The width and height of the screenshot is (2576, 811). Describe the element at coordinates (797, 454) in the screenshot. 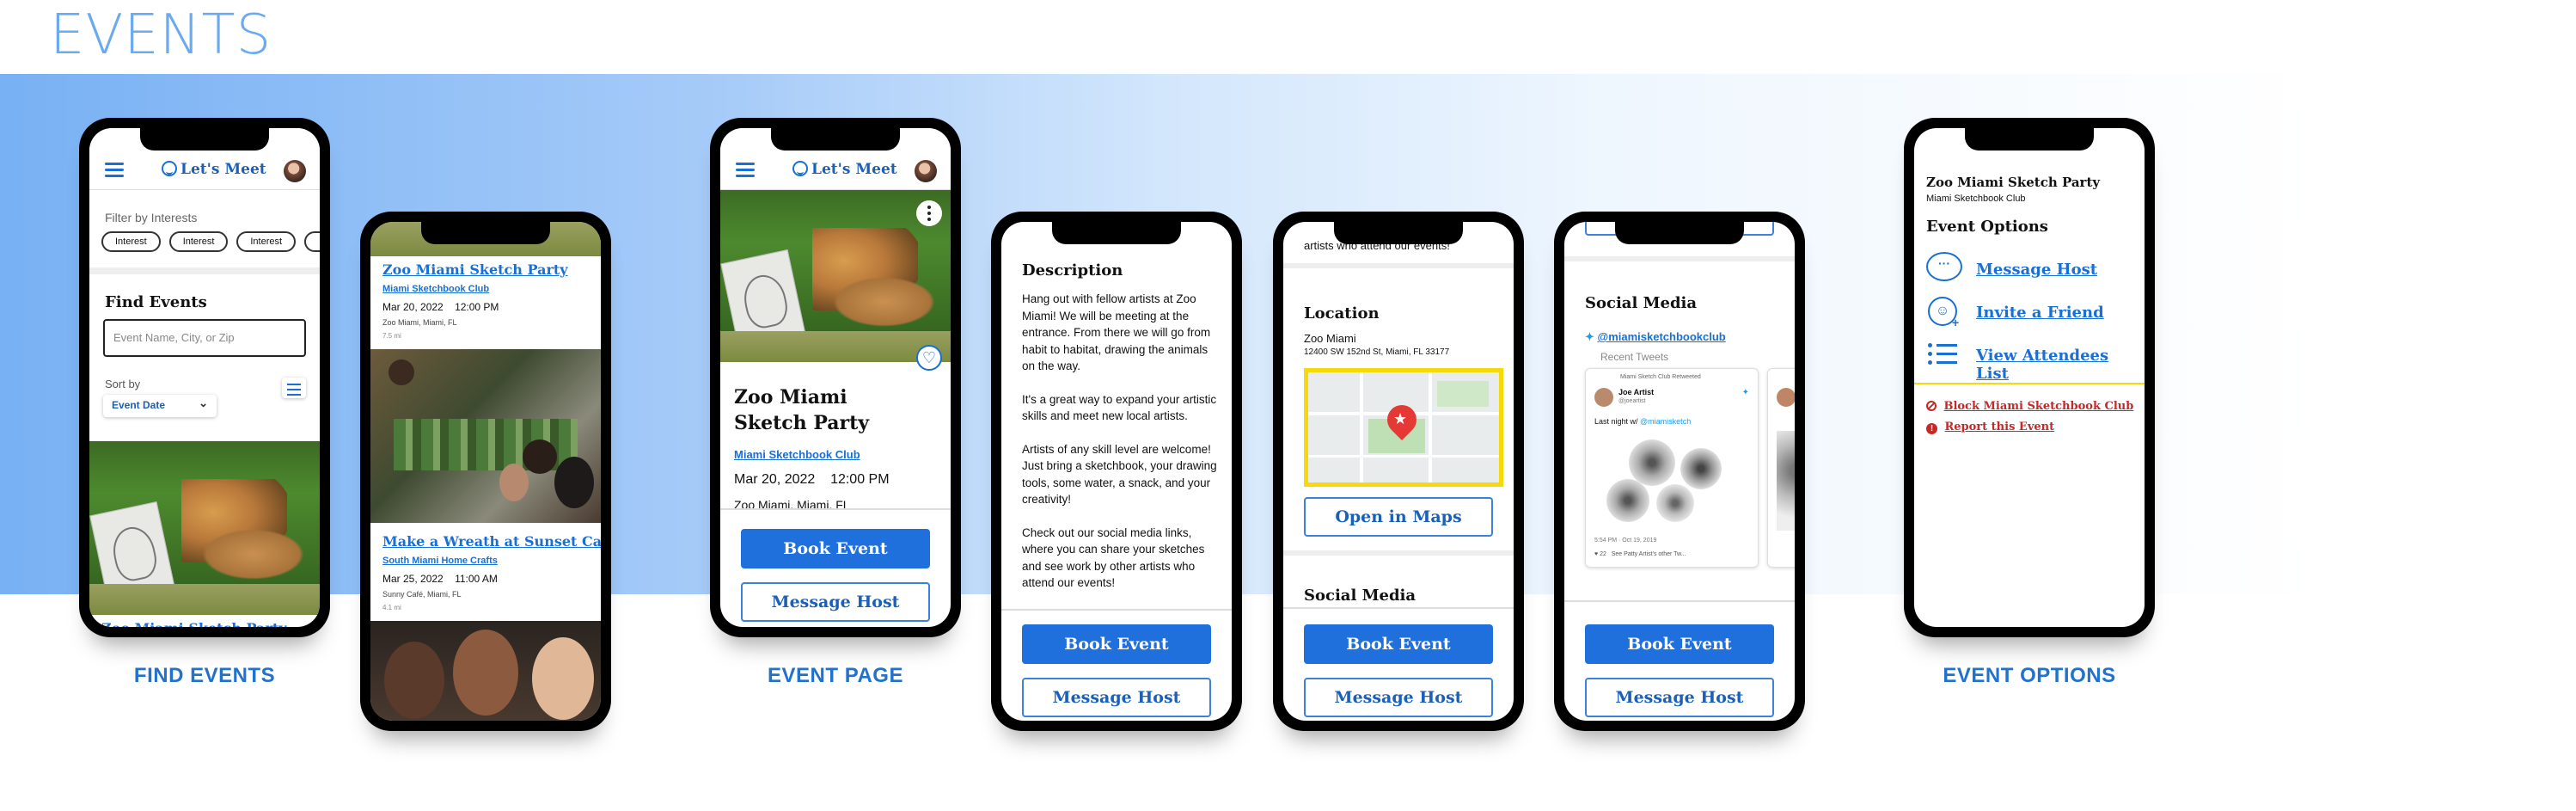

I see `event-host-link: Miami Sketchbook Club` at that location.